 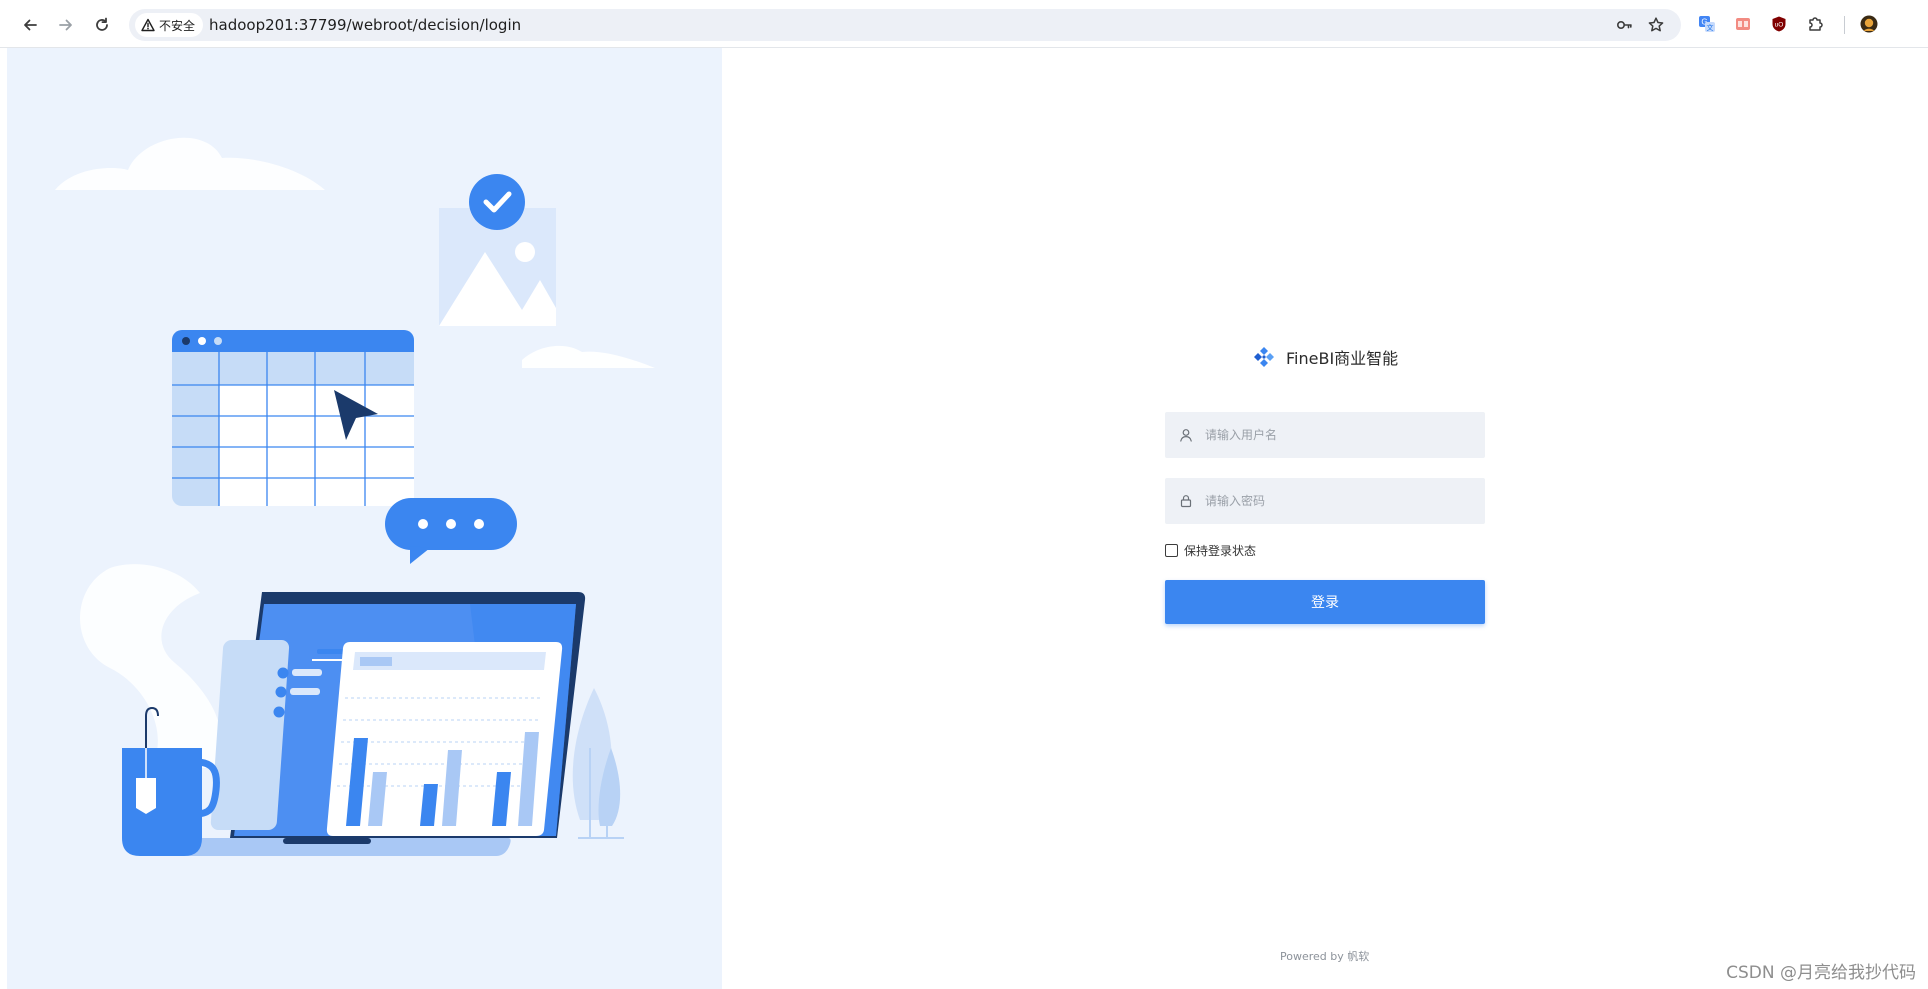 What do you see at coordinates (451, 531) in the screenshot?
I see `chat-bubble` at bounding box center [451, 531].